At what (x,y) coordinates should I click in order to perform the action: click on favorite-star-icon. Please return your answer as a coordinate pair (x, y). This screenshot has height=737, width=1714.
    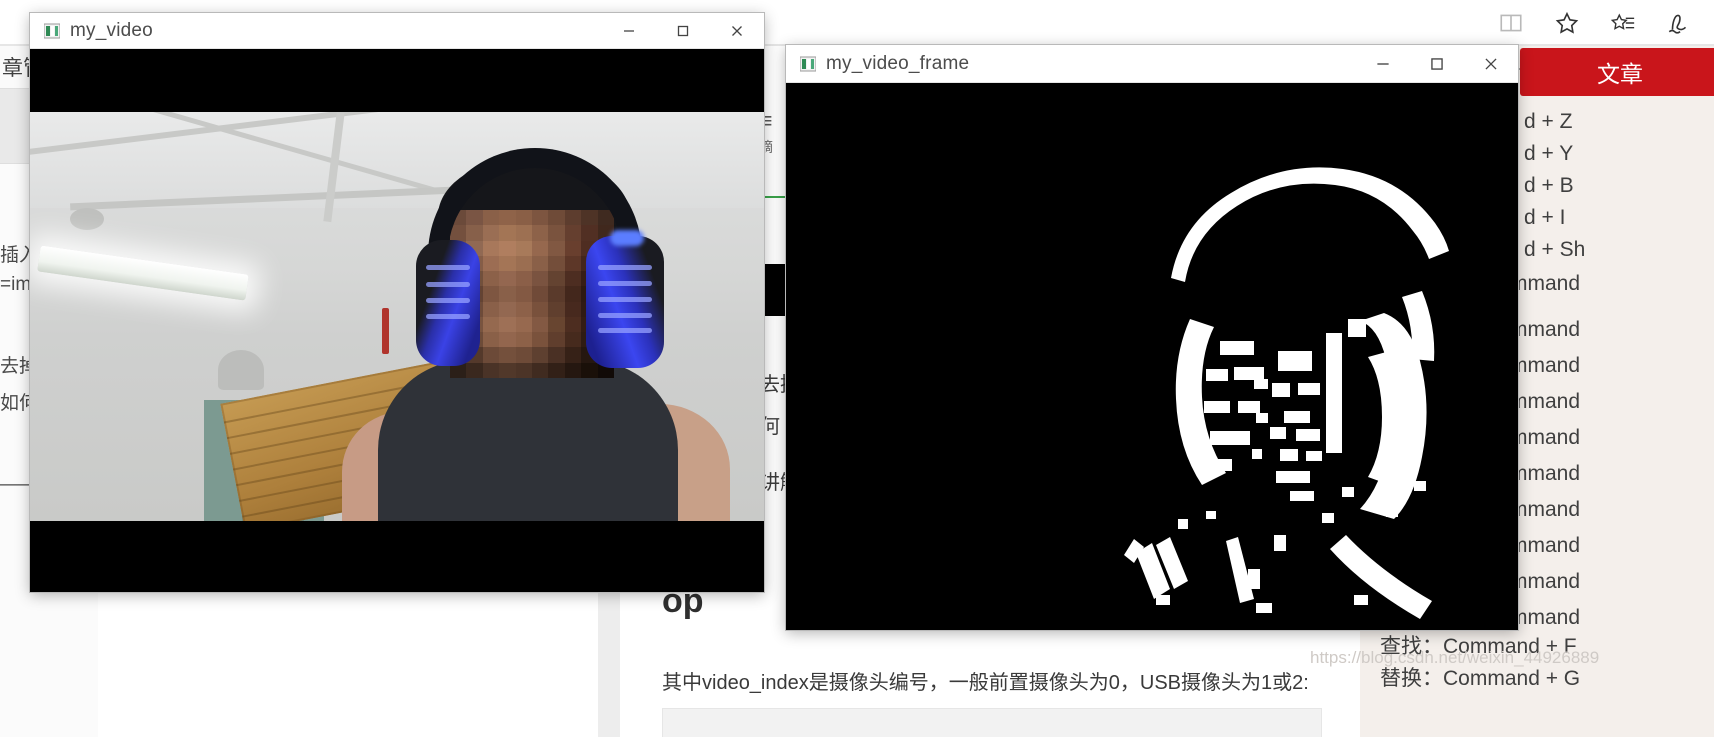
    Looking at the image, I should click on (1567, 23).